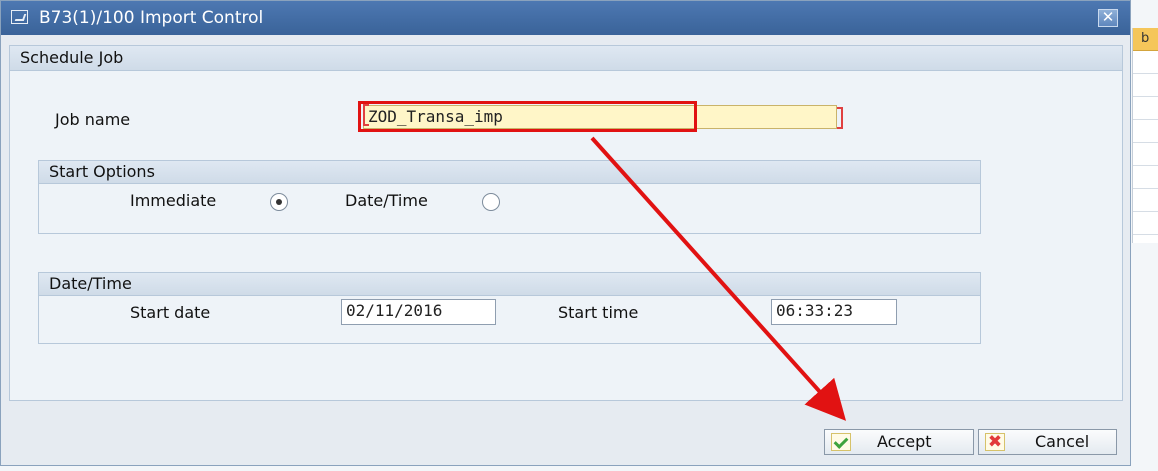 The height and width of the screenshot is (471, 1158). Describe the element at coordinates (565, 18) in the screenshot. I see `dialog-titlebar: B73(1)/100 Import Control ✕` at that location.